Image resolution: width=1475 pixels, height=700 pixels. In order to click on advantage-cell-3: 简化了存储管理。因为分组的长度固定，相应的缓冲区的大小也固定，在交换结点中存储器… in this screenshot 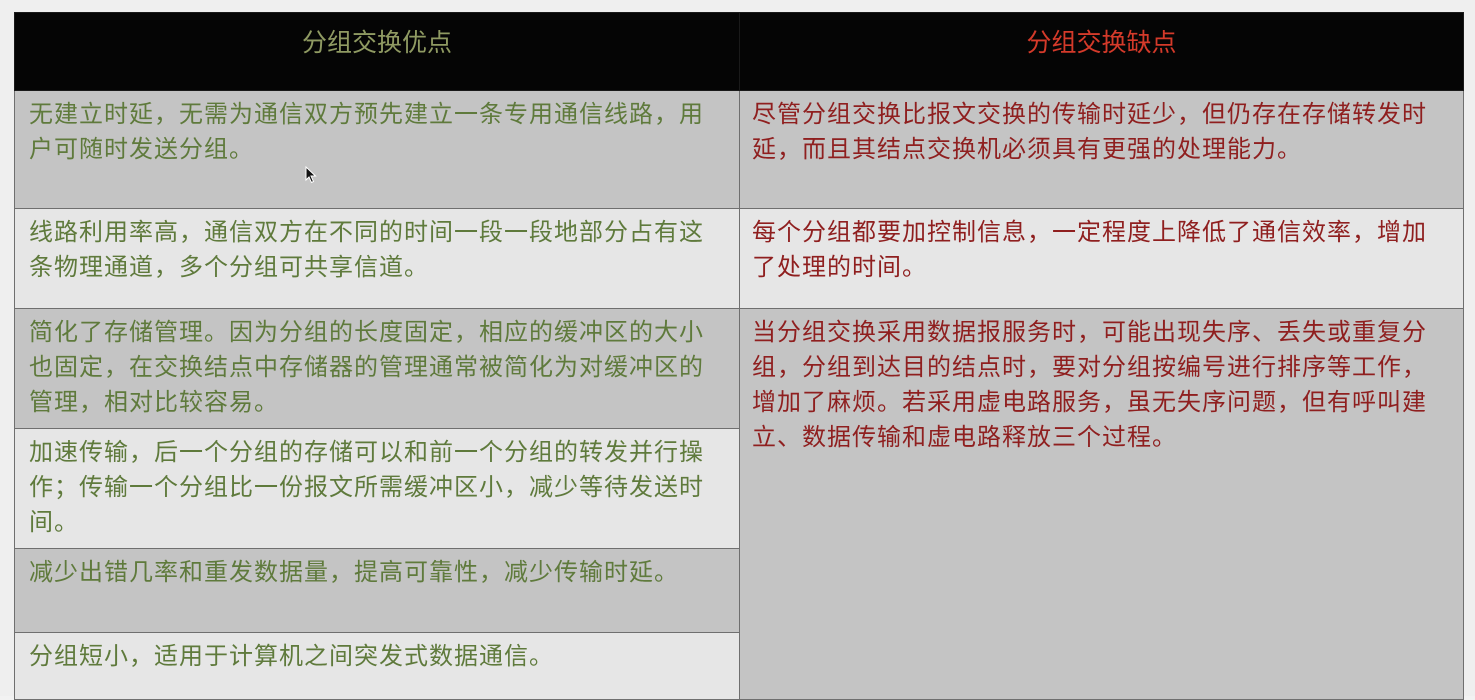, I will do `click(377, 368)`.